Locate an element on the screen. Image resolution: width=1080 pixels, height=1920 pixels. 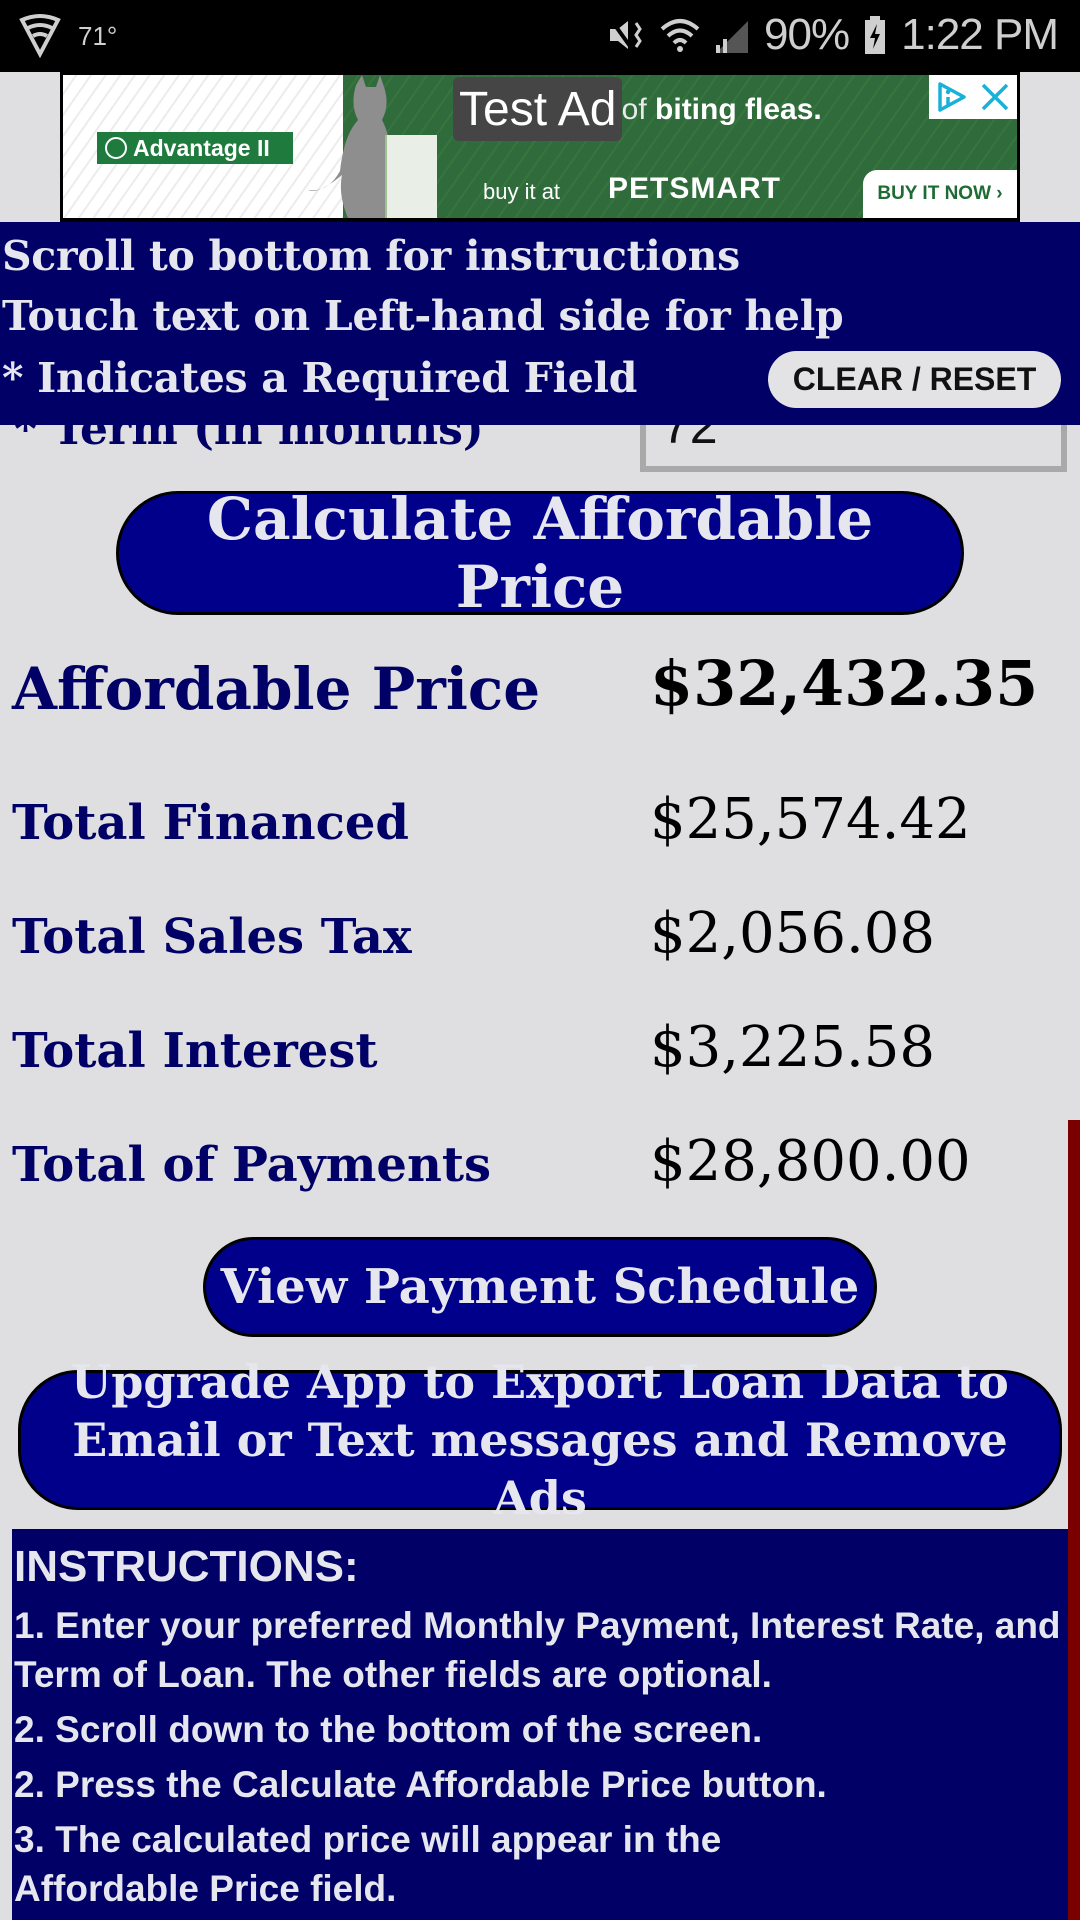
result-affordable-price: Affordable Price $32,432.35 is located at coordinates (530, 691).